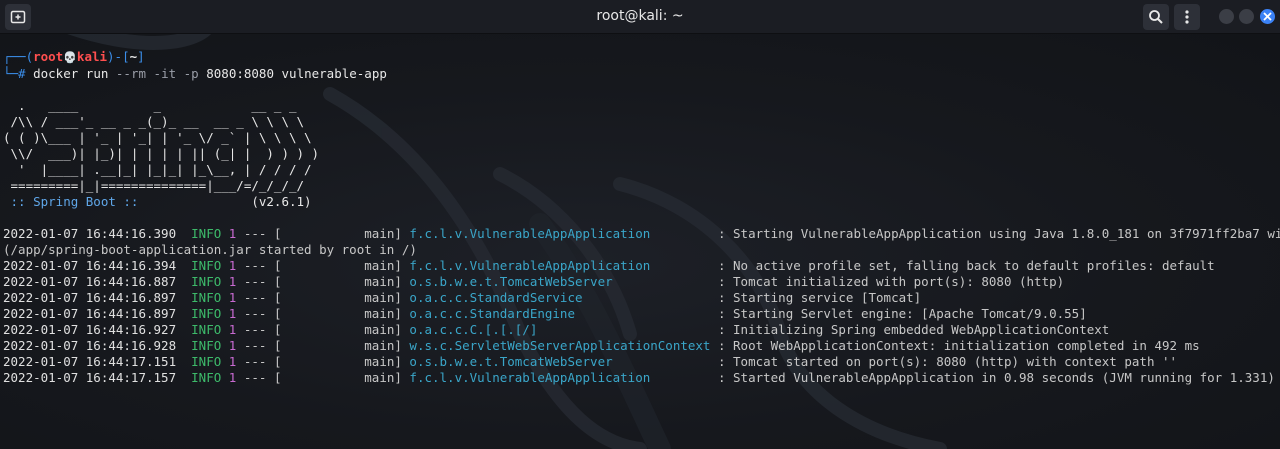  What do you see at coordinates (560, 313) in the screenshot?
I see `log-logger: o.a.c.c.StandardEngine` at bounding box center [560, 313].